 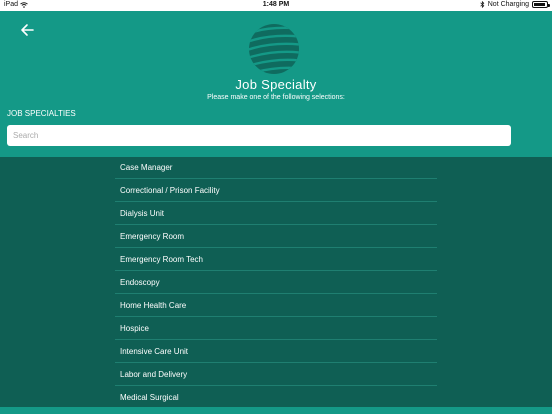 I want to click on page-title: Job Specialty, so click(x=276, y=84).